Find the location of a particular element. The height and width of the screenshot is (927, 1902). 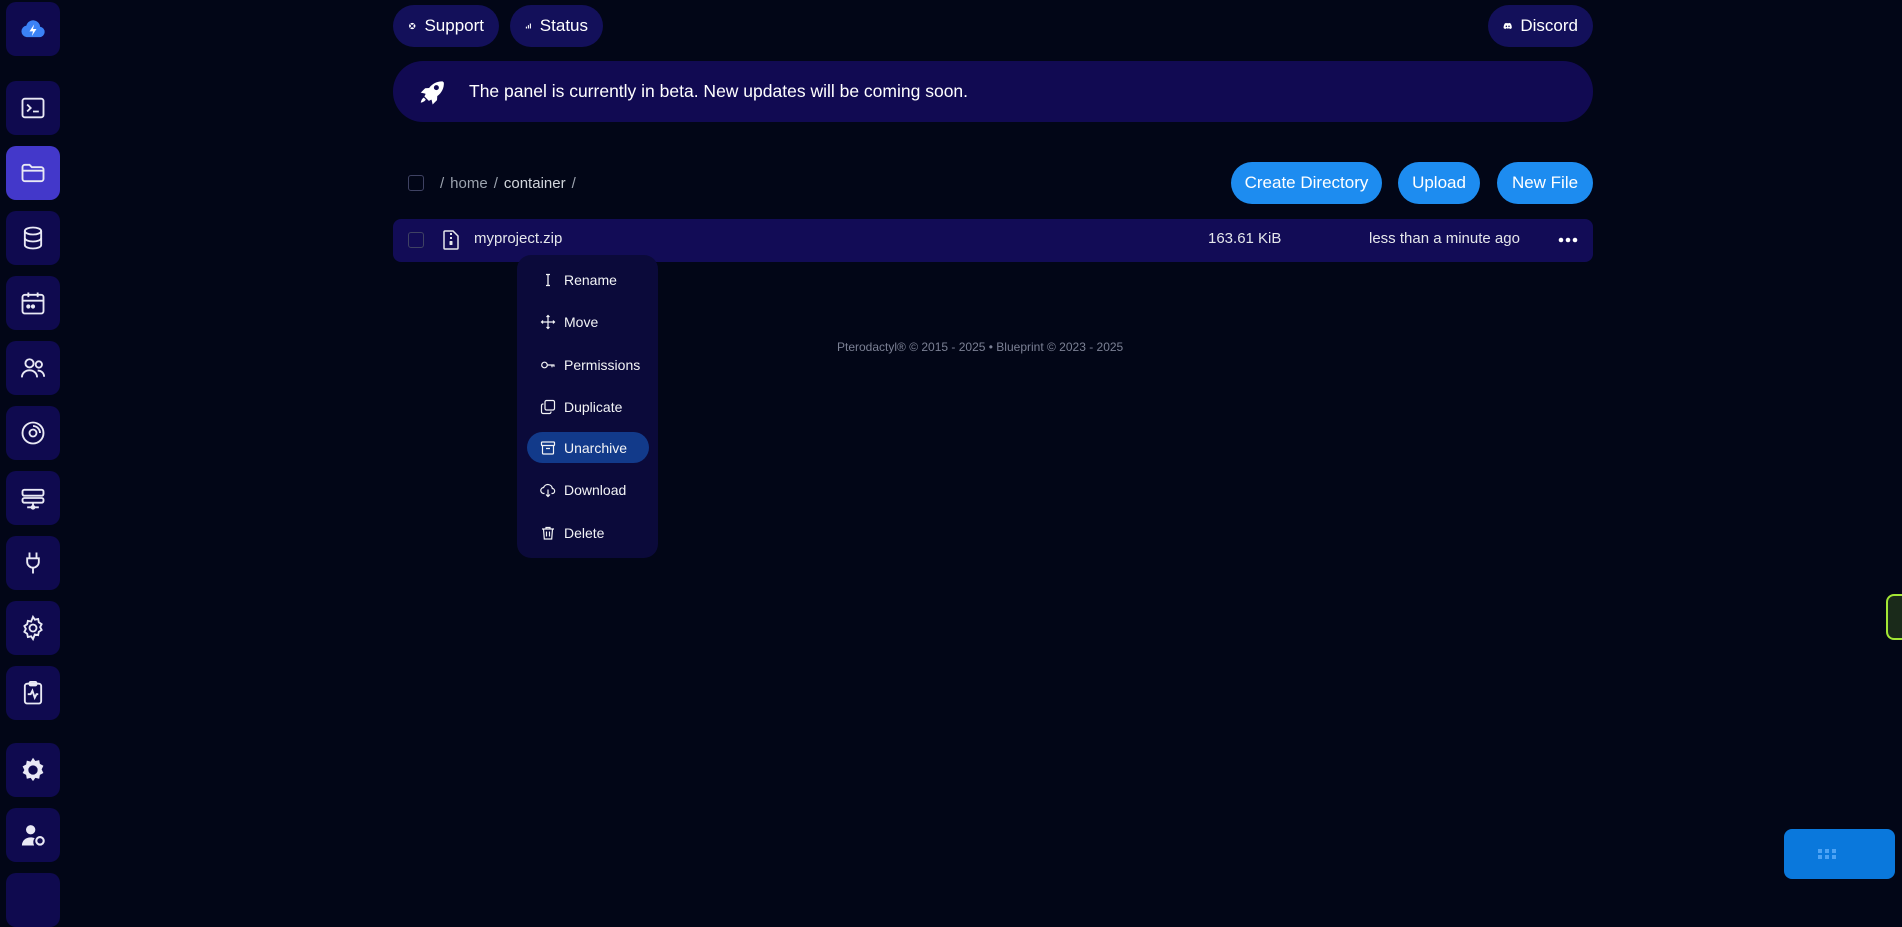

floating-widget-button is located at coordinates (1839, 854).